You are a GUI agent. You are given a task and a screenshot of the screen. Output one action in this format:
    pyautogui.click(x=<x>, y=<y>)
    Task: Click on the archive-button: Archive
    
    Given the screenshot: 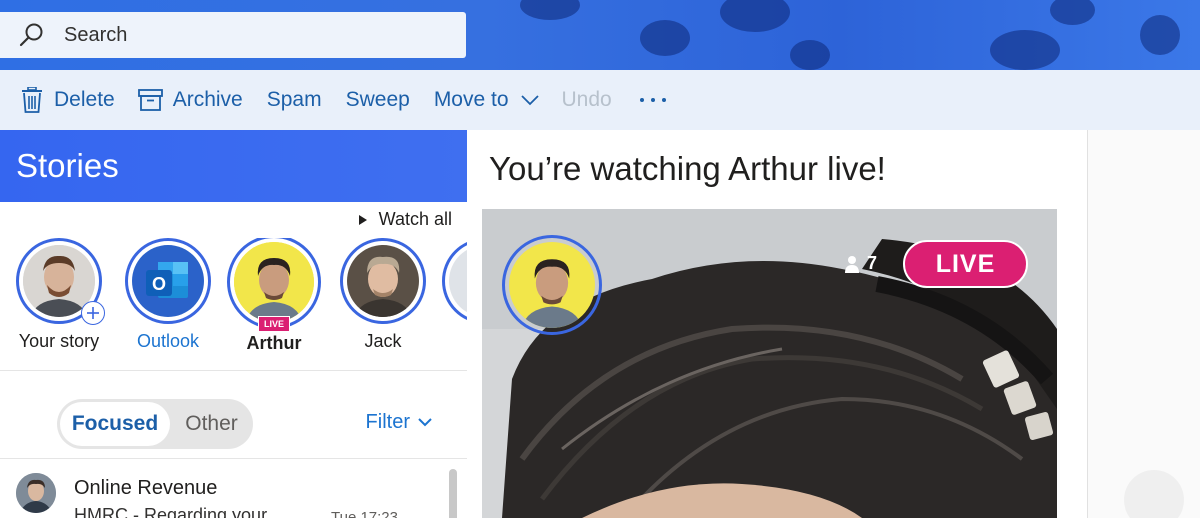 What is the action you would take?
    pyautogui.click(x=190, y=100)
    